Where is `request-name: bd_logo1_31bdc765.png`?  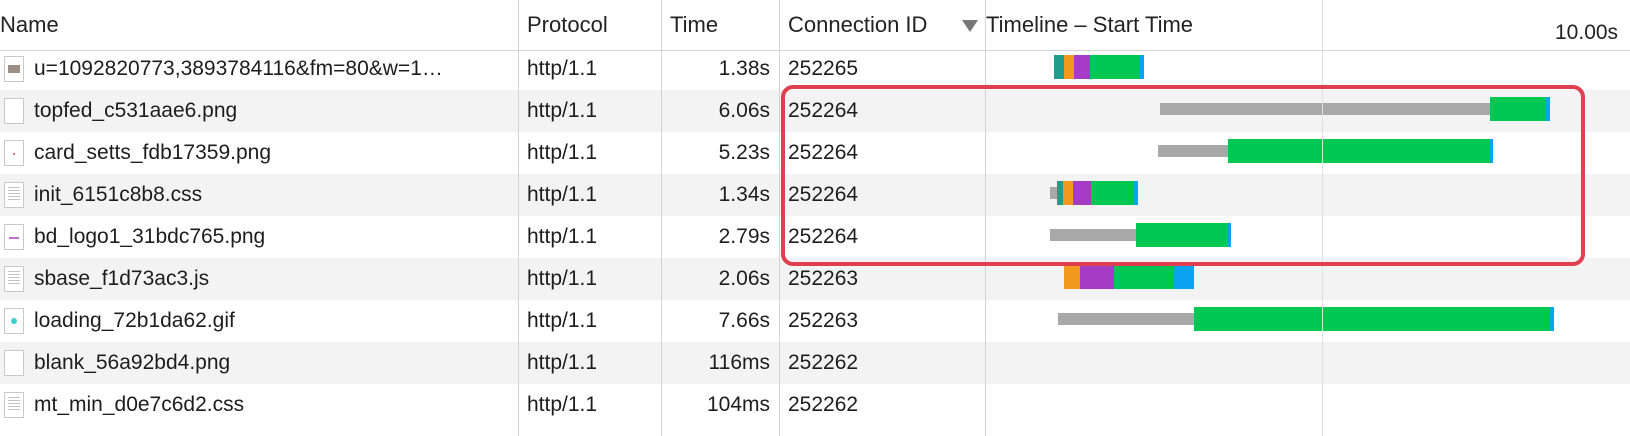 request-name: bd_logo1_31bdc765.png is located at coordinates (150, 236).